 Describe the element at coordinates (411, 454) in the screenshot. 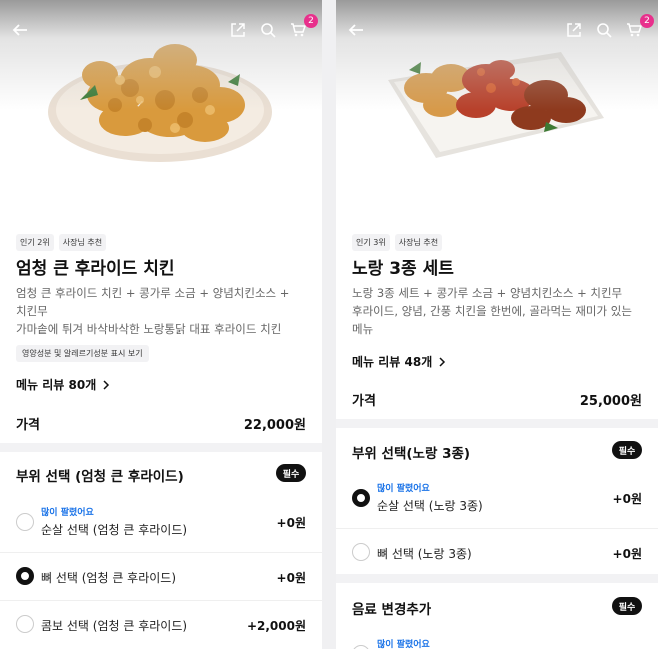

I see `option-section-title: 부위 선택(노랑 3종)` at that location.